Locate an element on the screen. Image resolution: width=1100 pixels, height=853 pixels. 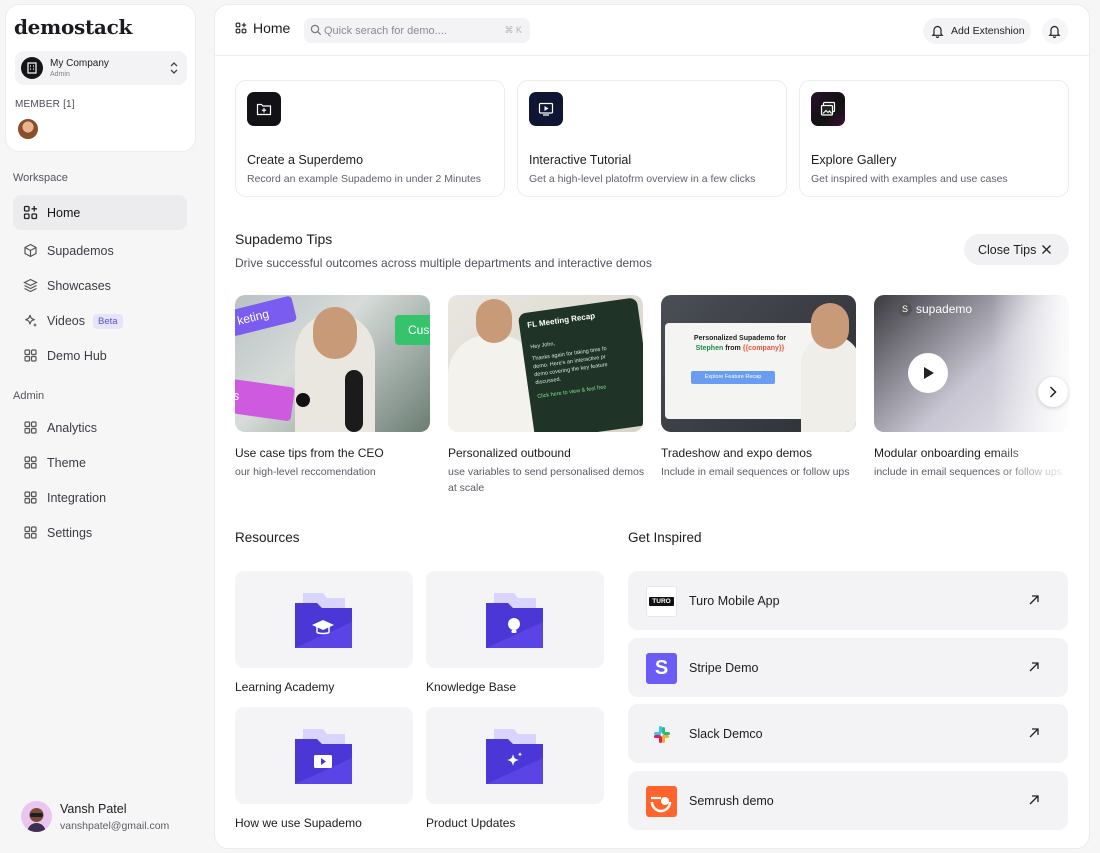
resource-card: Learning Academy is located at coordinates (324, 632).